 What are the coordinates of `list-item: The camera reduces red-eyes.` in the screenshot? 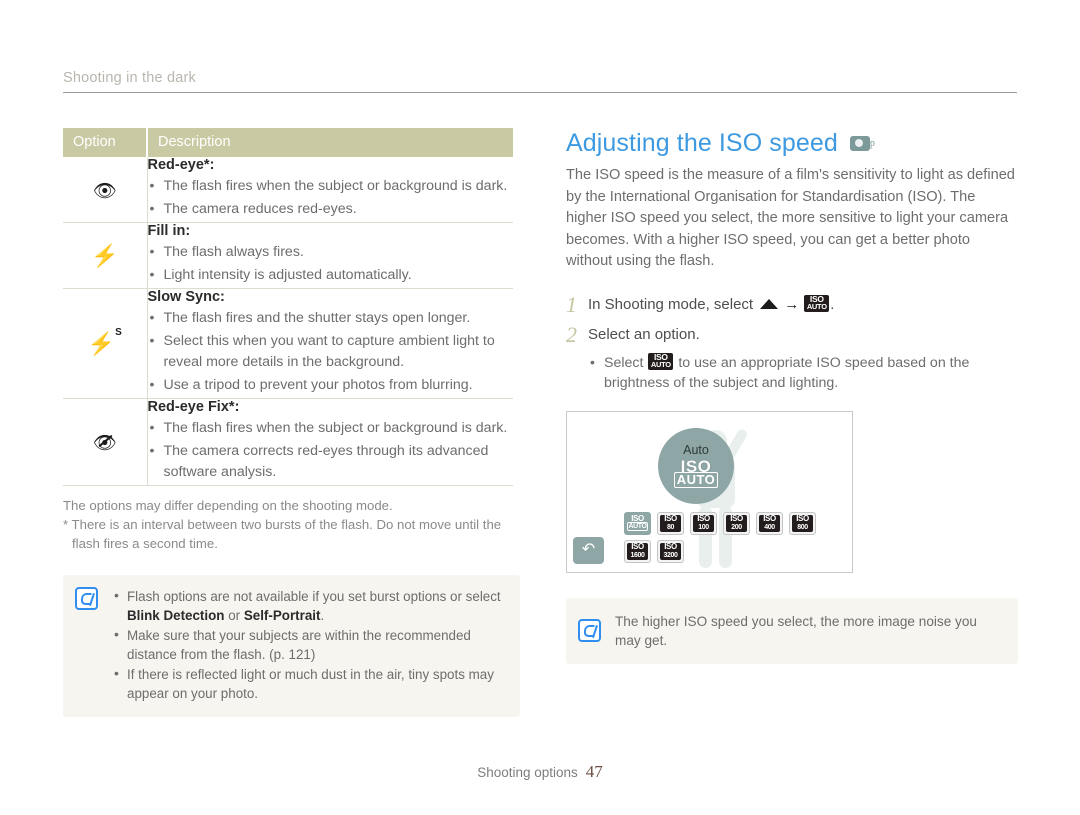 It's located at (331, 209).